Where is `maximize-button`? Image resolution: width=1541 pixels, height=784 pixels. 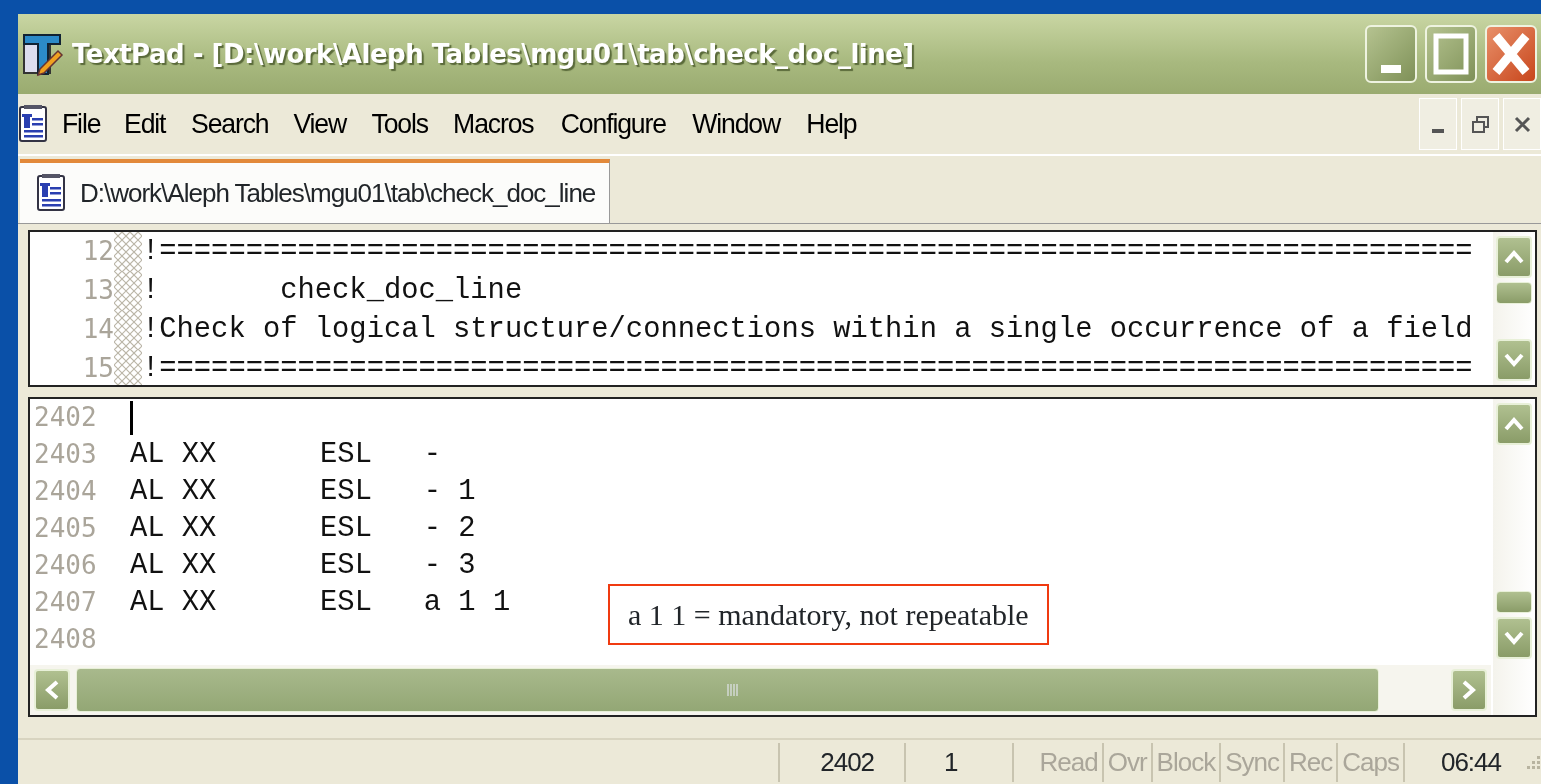 maximize-button is located at coordinates (1451, 54).